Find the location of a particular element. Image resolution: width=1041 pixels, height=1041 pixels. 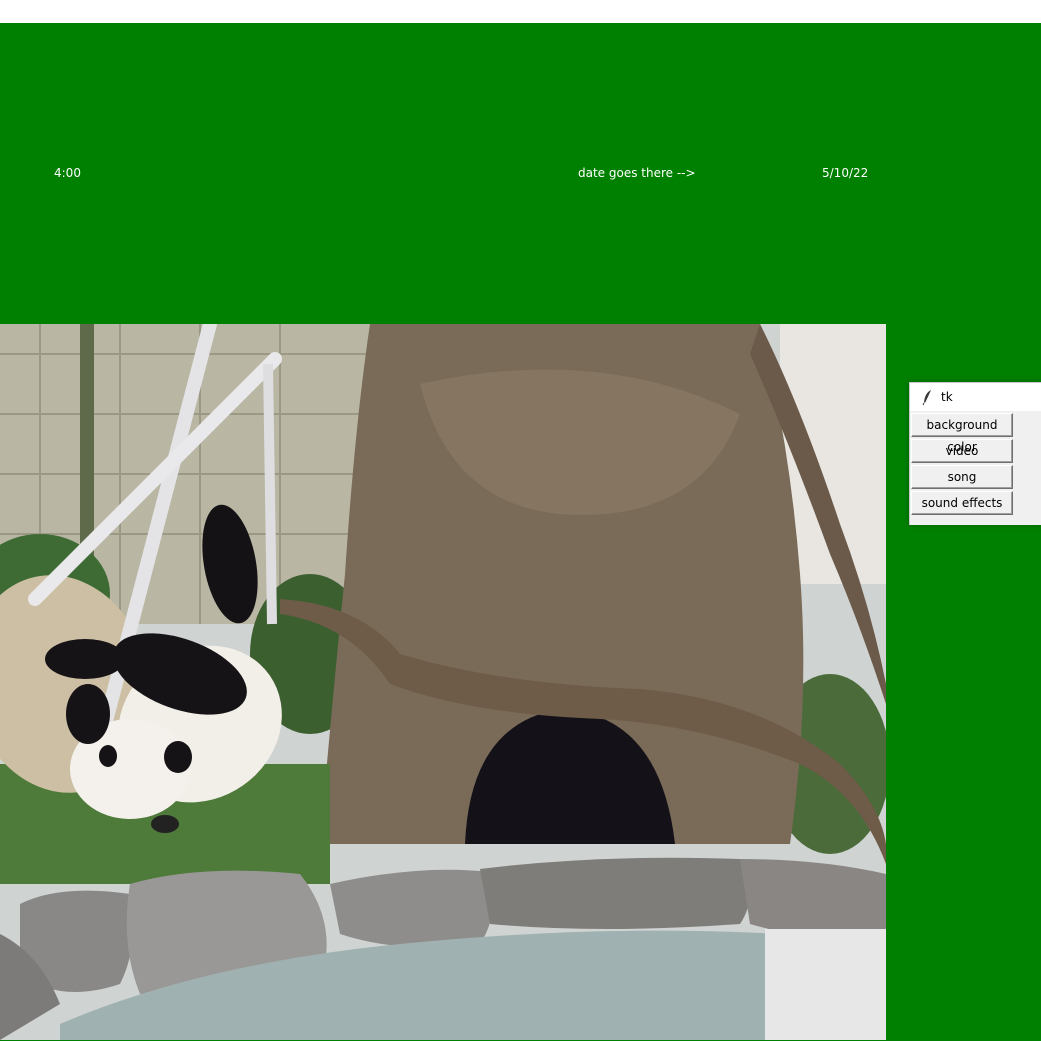

tk-titlebar: tk is located at coordinates (975, 397).